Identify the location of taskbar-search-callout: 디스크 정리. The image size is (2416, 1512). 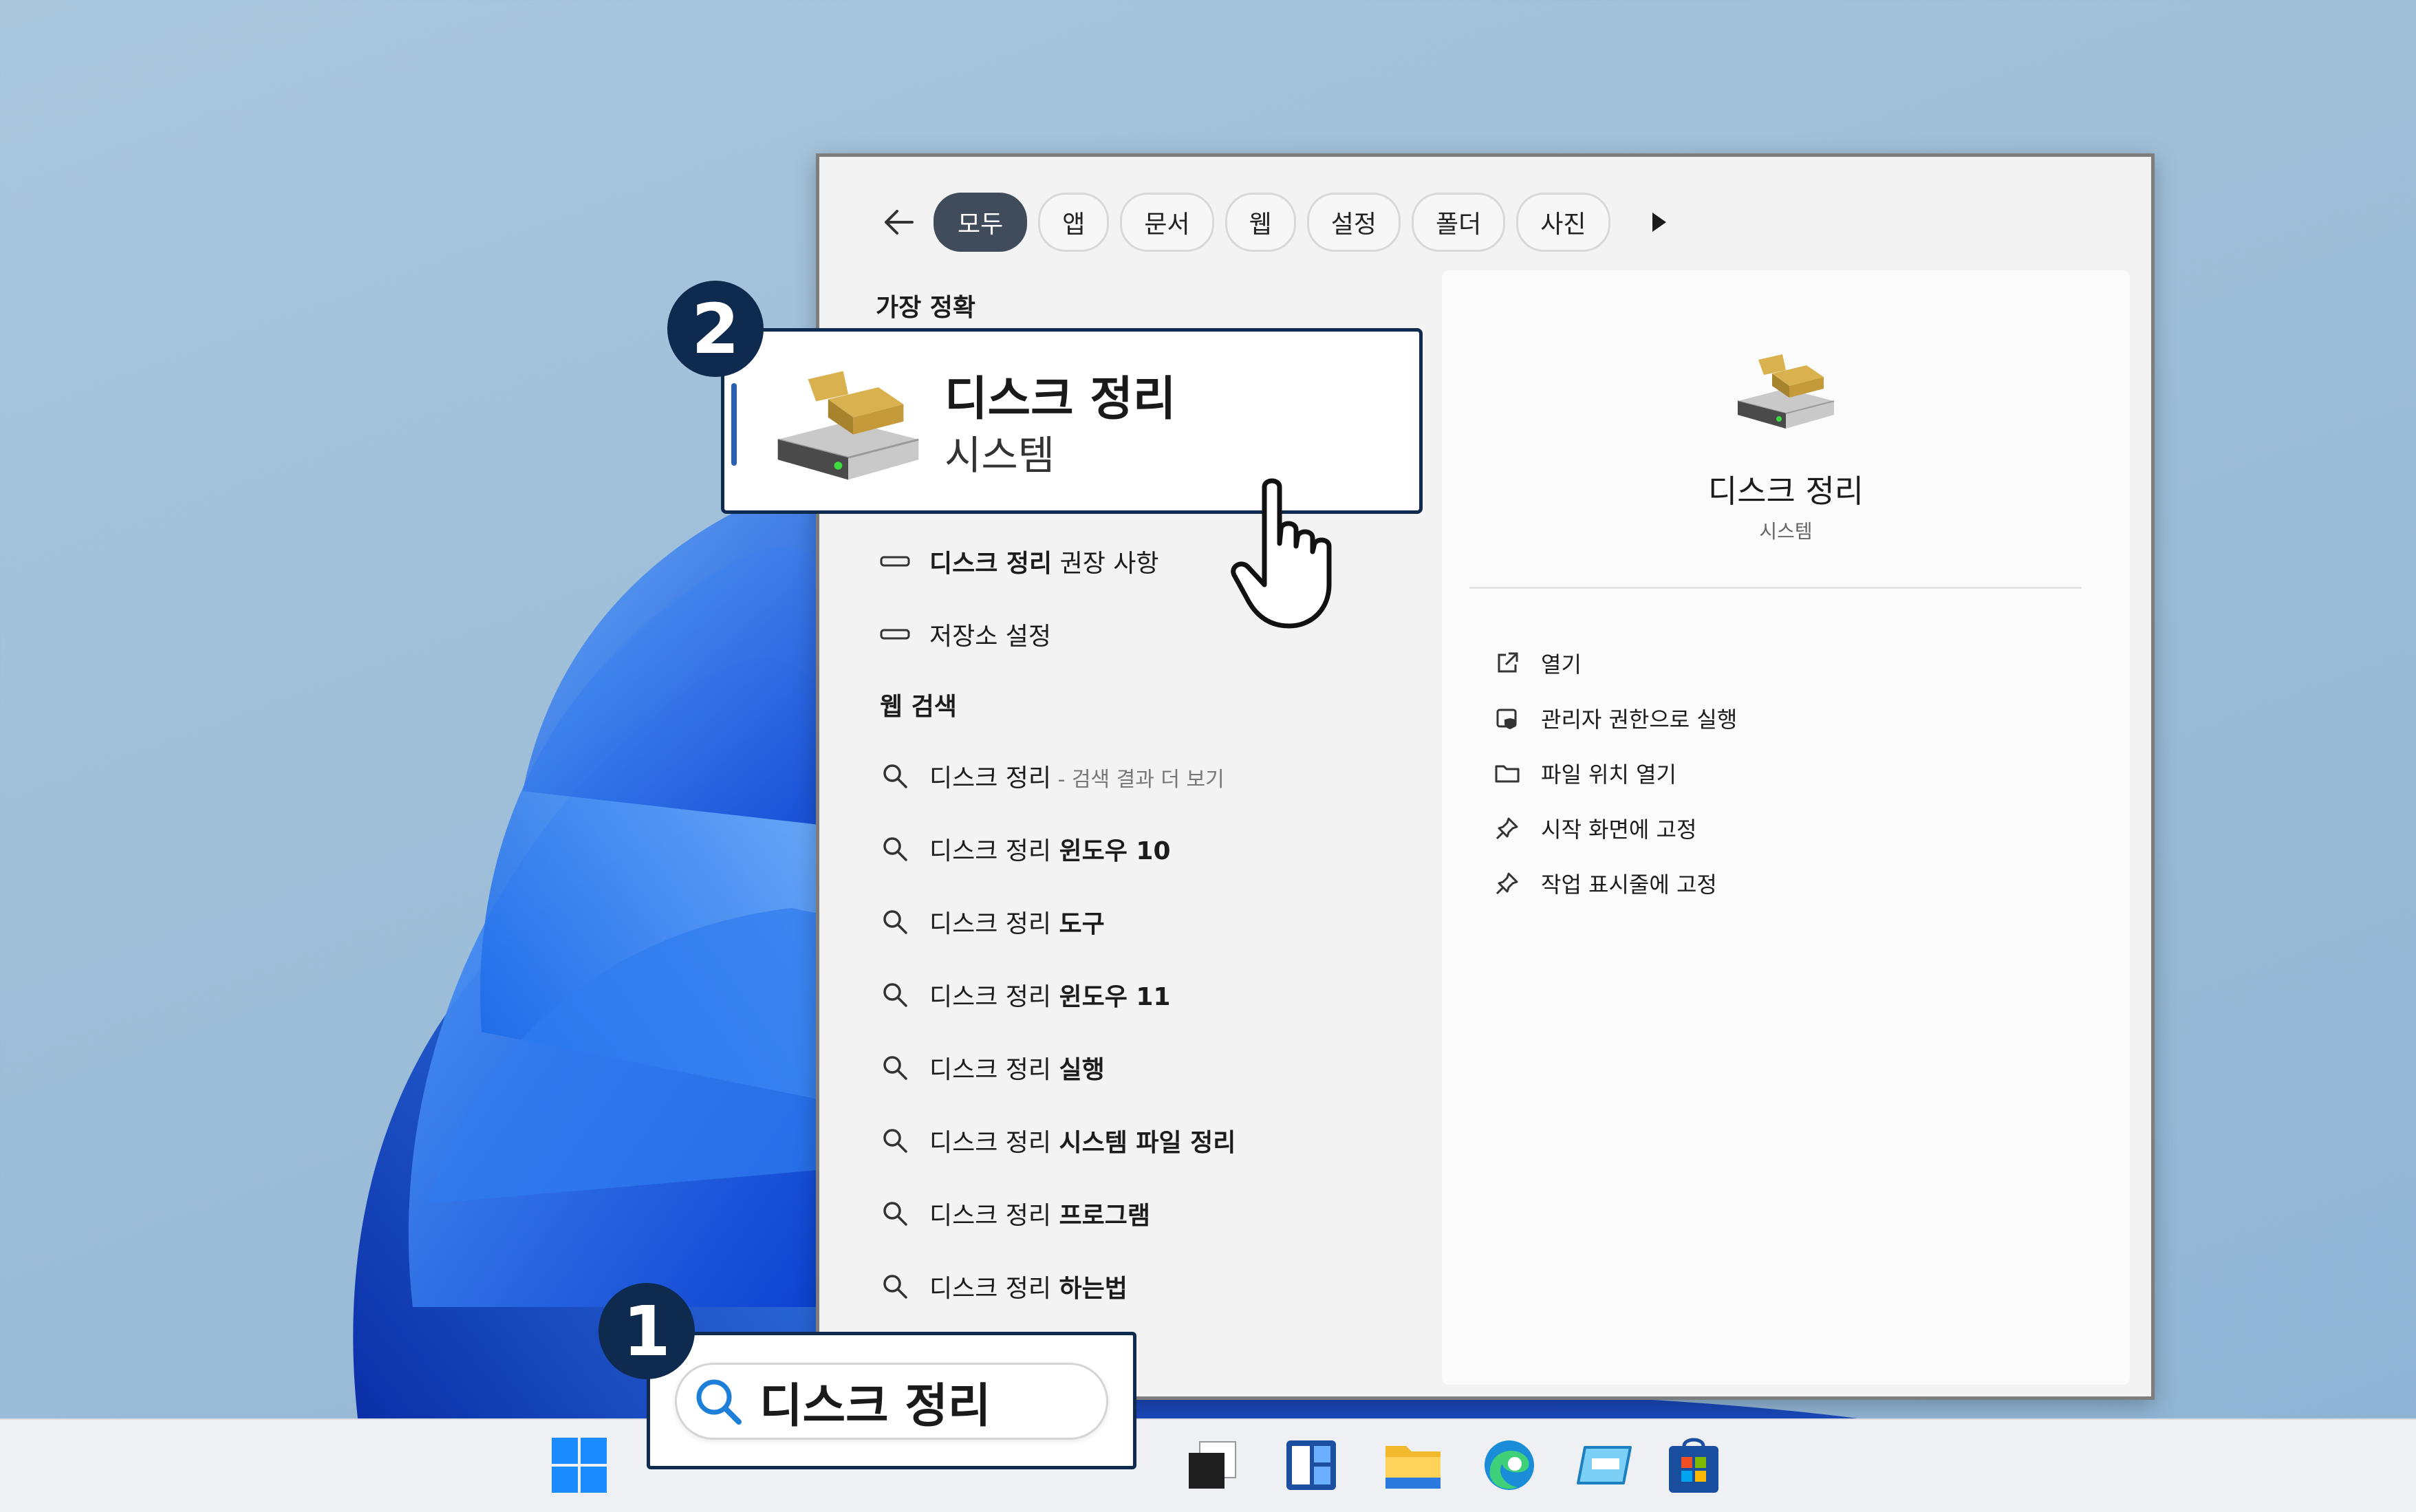
(891, 1400).